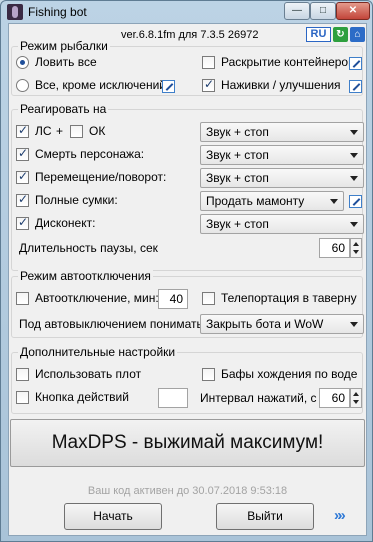  I want to click on understand-select: Закрыть бота и WoW, so click(282, 324).